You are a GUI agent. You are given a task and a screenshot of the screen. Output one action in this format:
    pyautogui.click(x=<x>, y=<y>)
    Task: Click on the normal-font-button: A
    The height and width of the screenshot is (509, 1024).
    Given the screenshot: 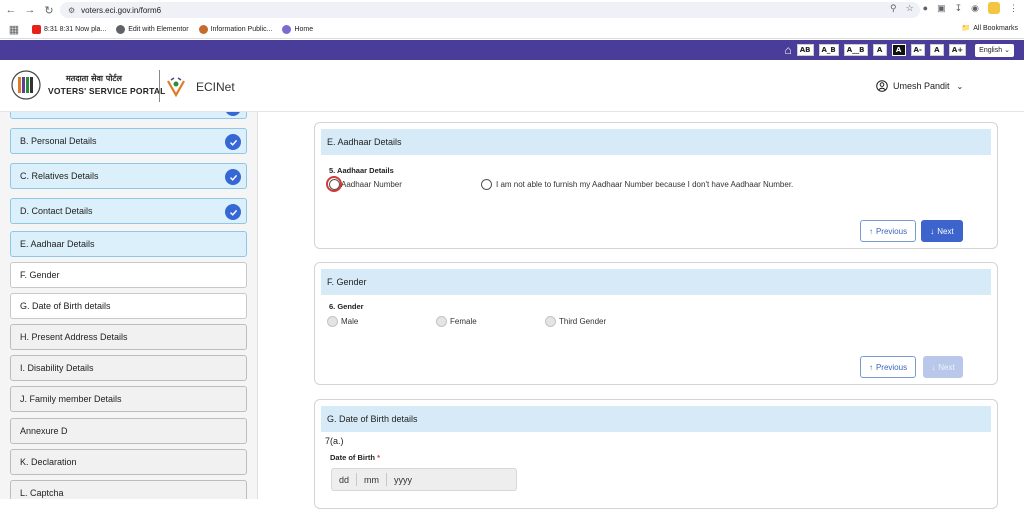 What is the action you would take?
    pyautogui.click(x=936, y=50)
    